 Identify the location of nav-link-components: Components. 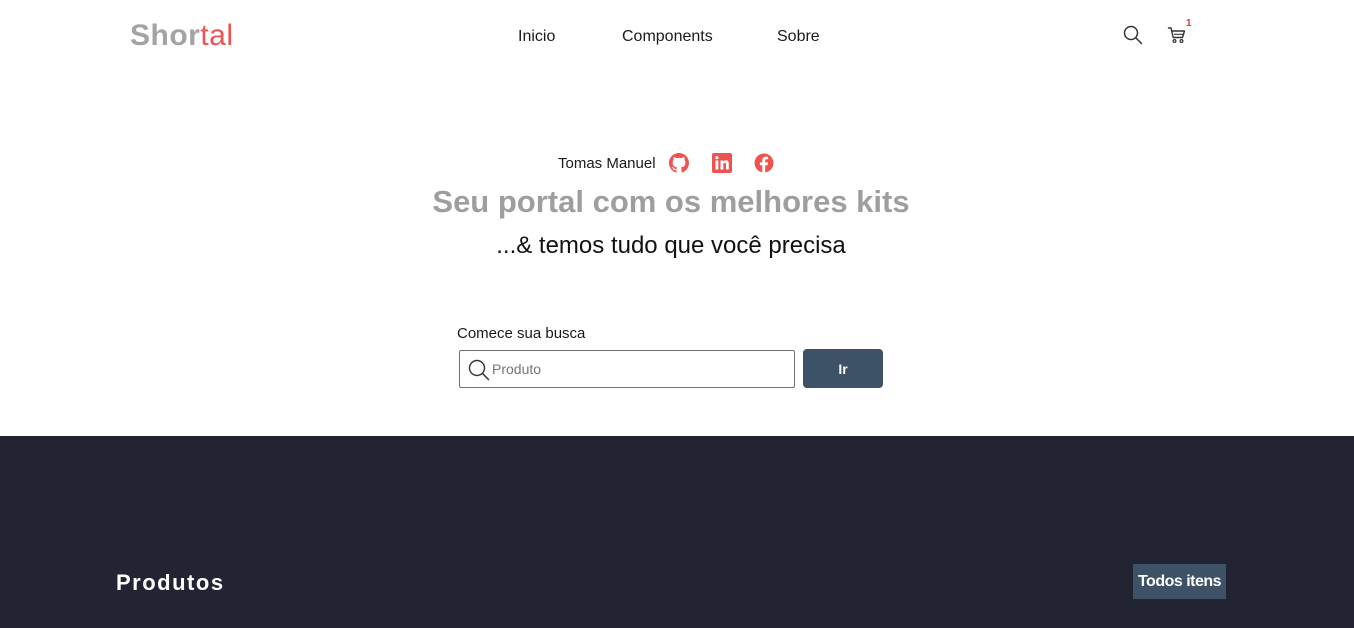
(667, 37).